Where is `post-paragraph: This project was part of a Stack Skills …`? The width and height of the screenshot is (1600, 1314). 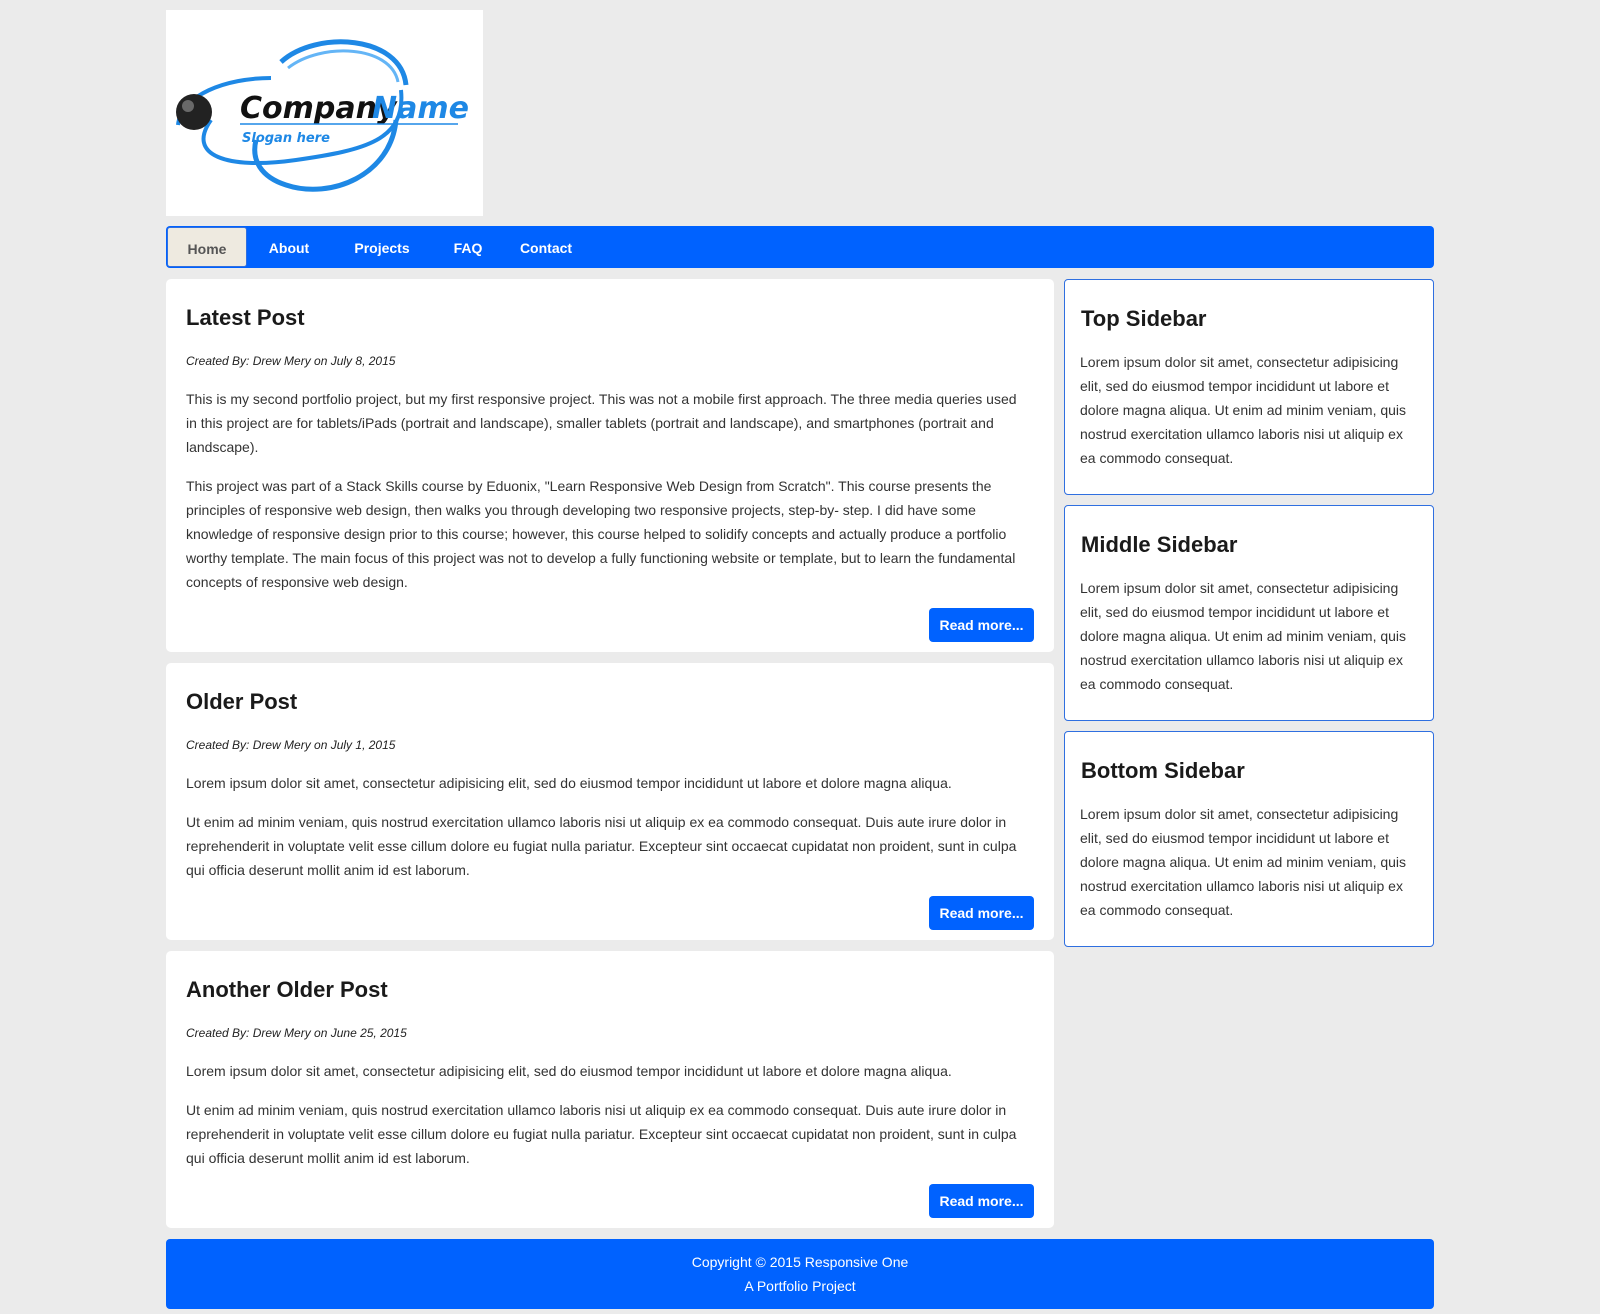
post-paragraph: This project was part of a Stack Skills … is located at coordinates (601, 534).